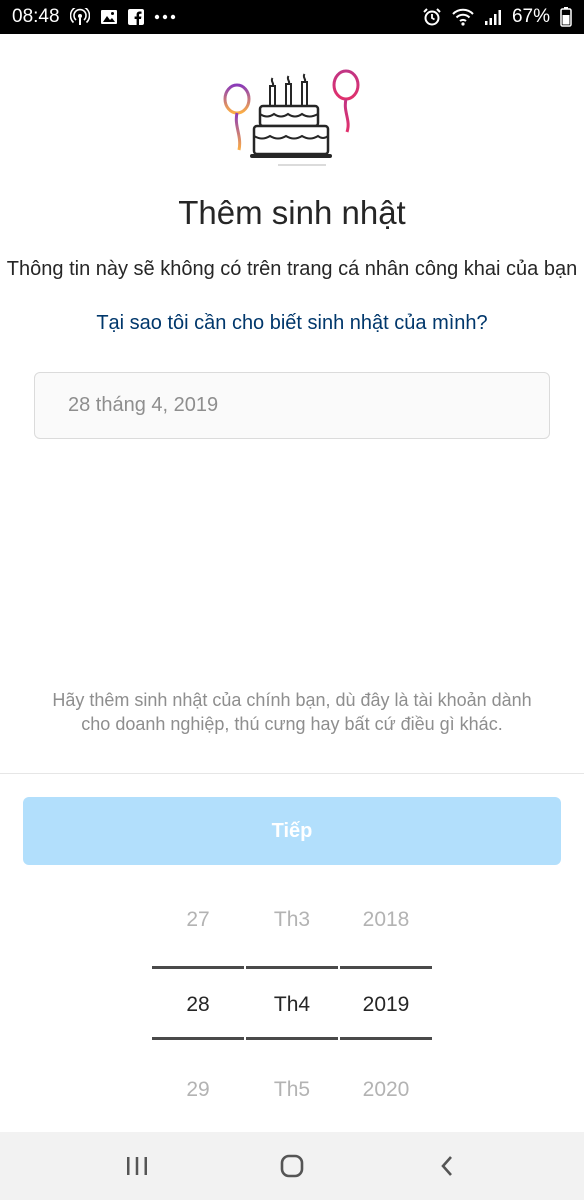  What do you see at coordinates (198, 1038) in the screenshot?
I see `day-picker-line-bottom` at bounding box center [198, 1038].